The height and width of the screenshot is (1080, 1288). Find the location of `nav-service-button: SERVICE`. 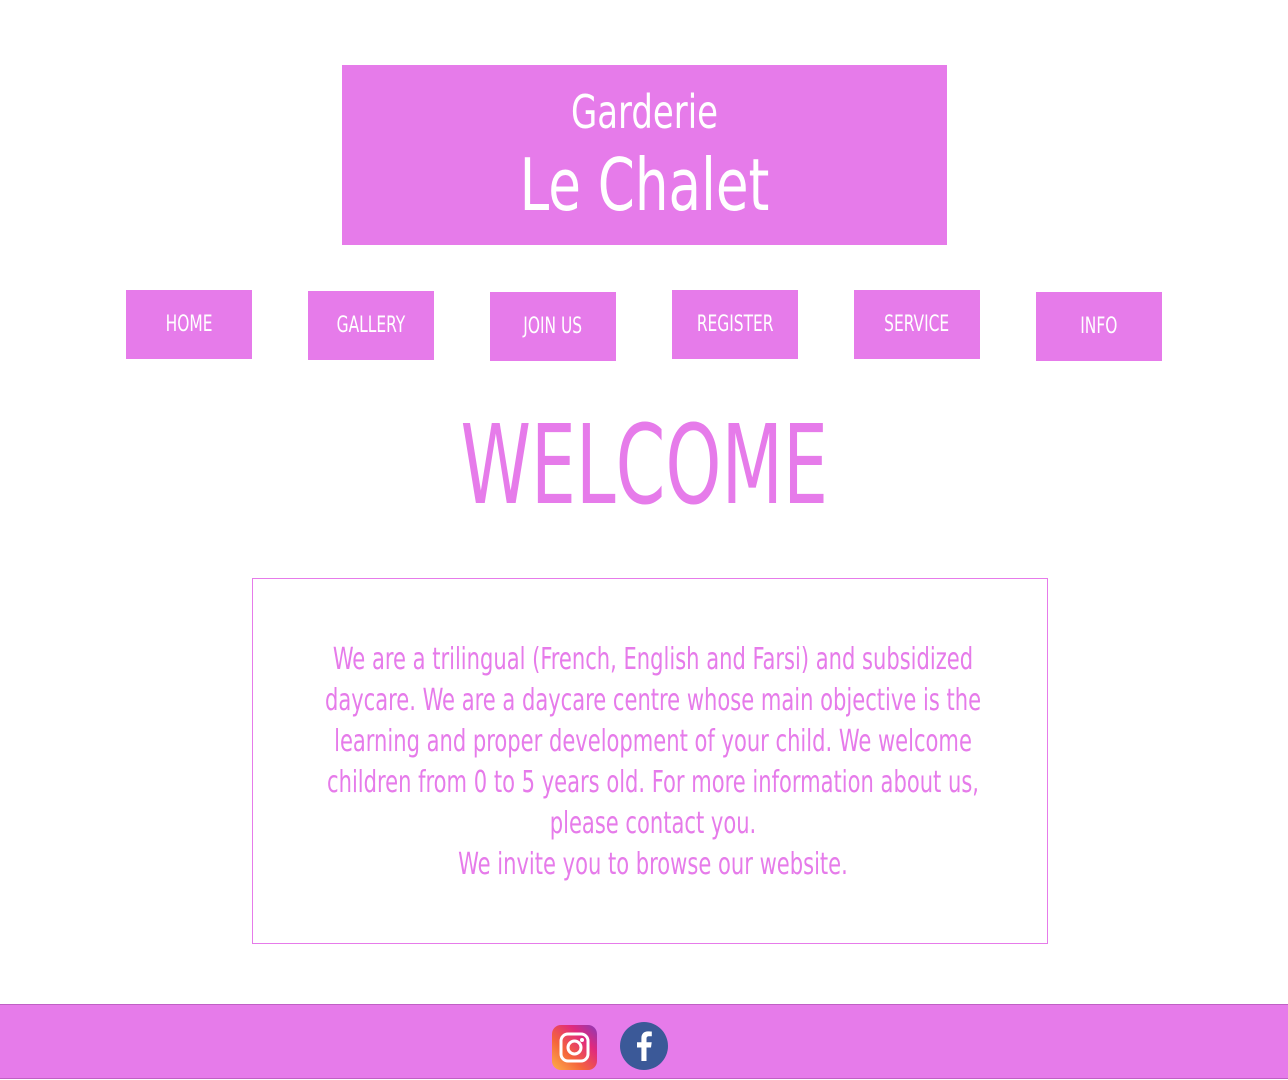

nav-service-button: SERVICE is located at coordinates (917, 324).